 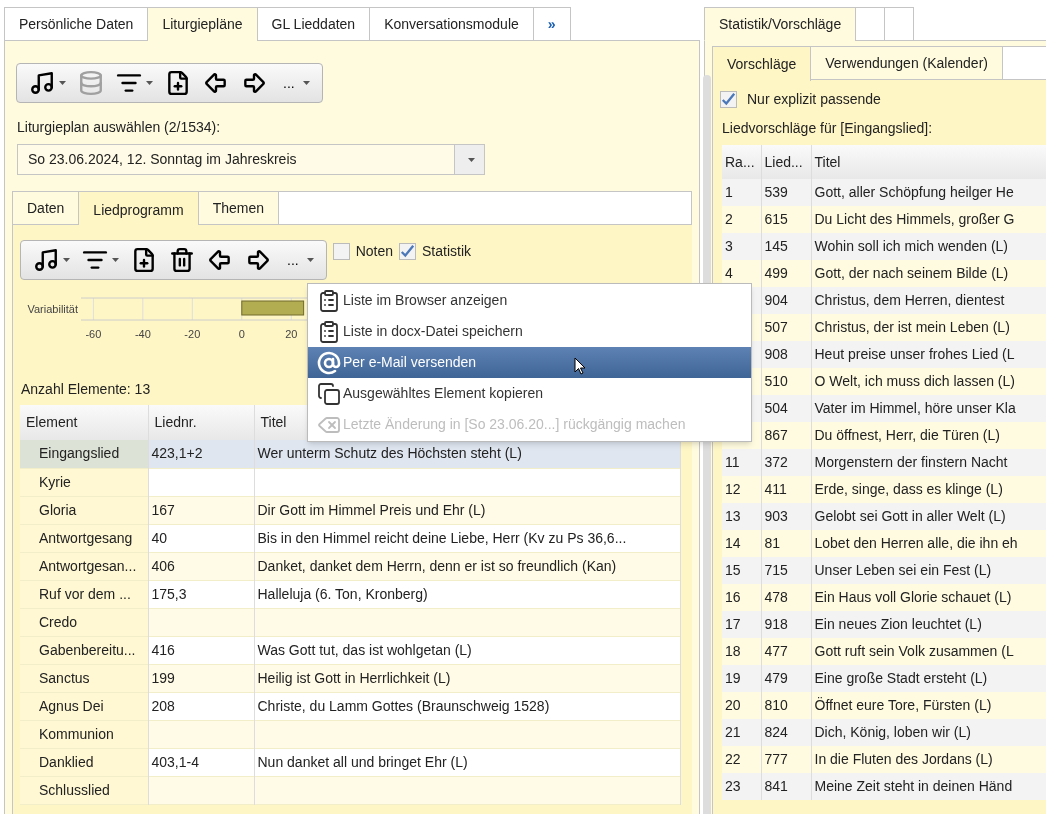 What do you see at coordinates (163, 649) in the screenshot?
I see `table-cell: 416` at bounding box center [163, 649].